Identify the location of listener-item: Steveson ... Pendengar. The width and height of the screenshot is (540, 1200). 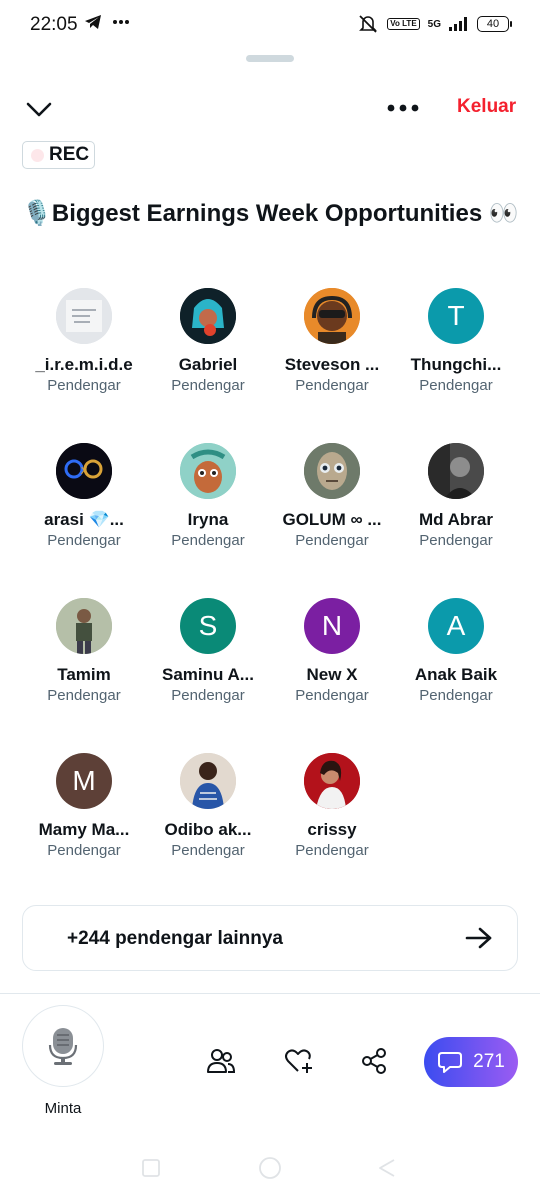
(332, 341).